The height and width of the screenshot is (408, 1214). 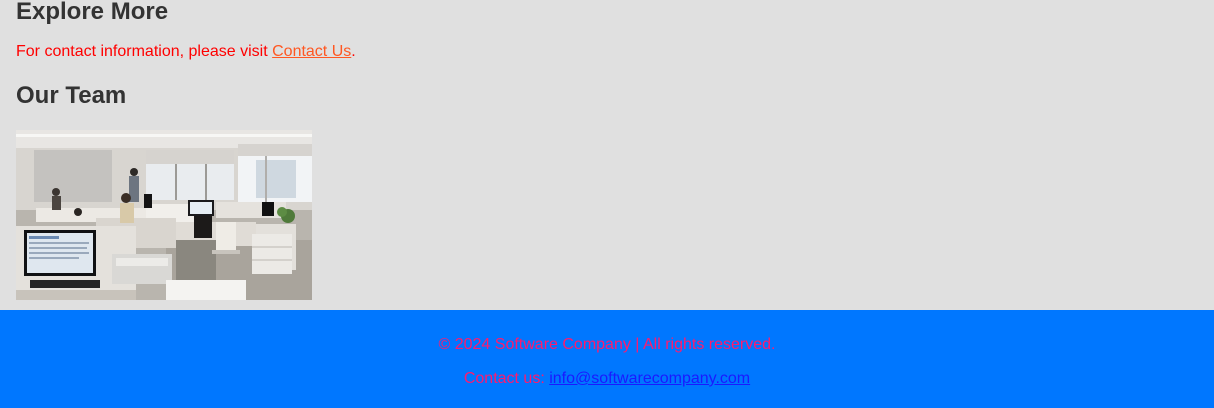 I want to click on footer-contact-prefix: Contact us:, so click(x=506, y=378).